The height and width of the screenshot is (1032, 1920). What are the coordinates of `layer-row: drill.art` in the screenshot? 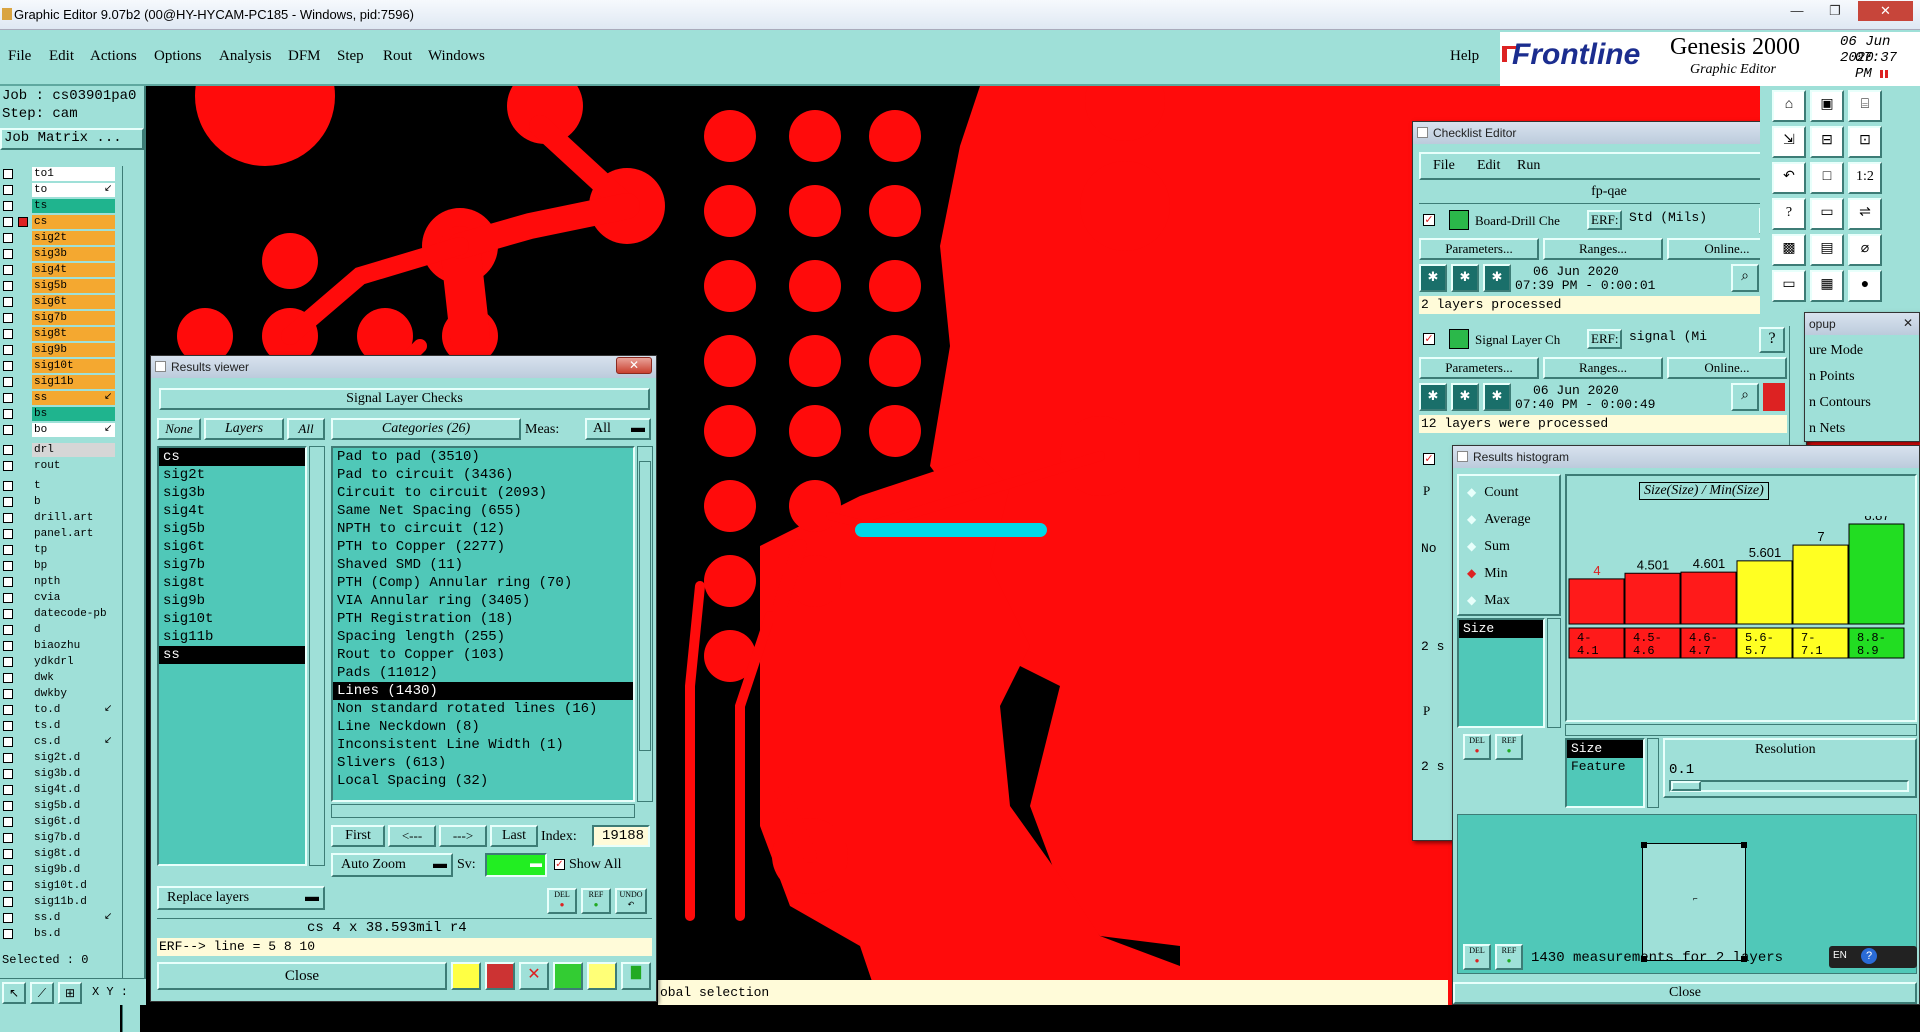 It's located at (59, 518).